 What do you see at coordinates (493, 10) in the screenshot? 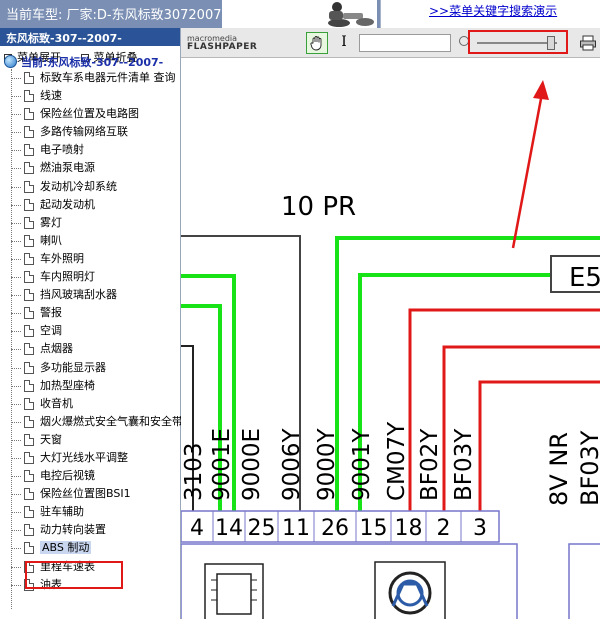
I see `search-demo-link: >>菜单关键字搜索演示` at bounding box center [493, 10].